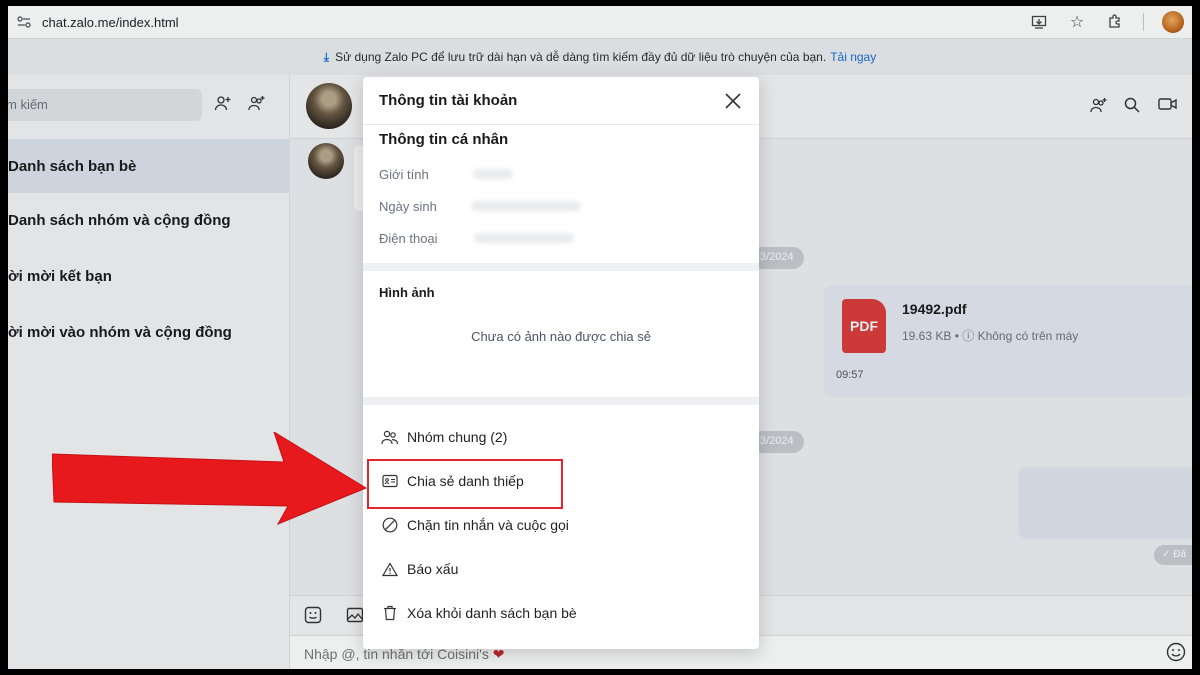 This screenshot has height=675, width=1200. I want to click on action-label: Xóa khỏi danh sách bạn bè, so click(492, 613).